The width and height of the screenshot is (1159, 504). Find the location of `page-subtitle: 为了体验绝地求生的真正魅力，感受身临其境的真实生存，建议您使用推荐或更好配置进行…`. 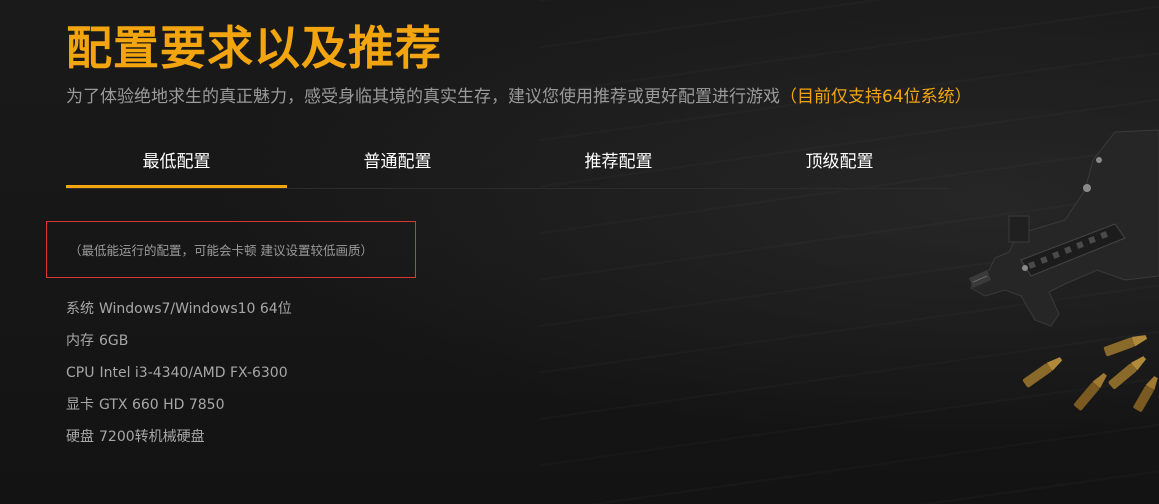

page-subtitle: 为了体验绝地求生的真正魅力，感受身临其境的真实生存，建议您使用推荐或更好配置进行… is located at coordinates (519, 94).